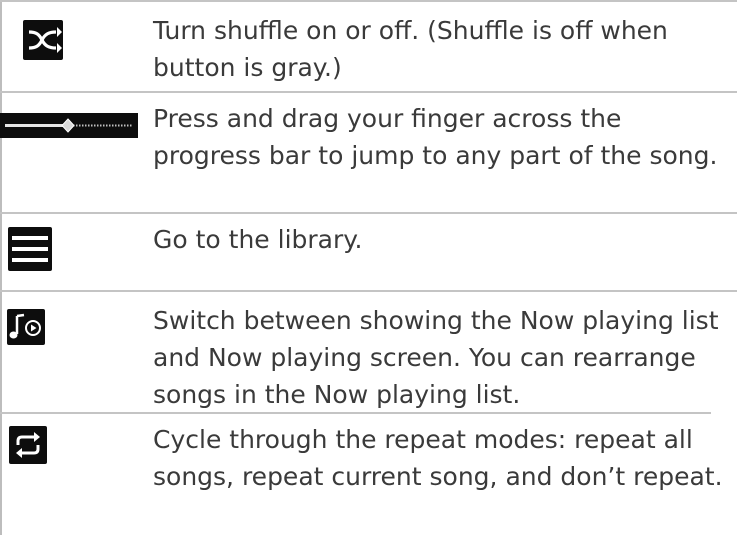 This screenshot has width=737, height=535. Describe the element at coordinates (258, 239) in the screenshot. I see `row-text-library: Go to the library.` at that location.